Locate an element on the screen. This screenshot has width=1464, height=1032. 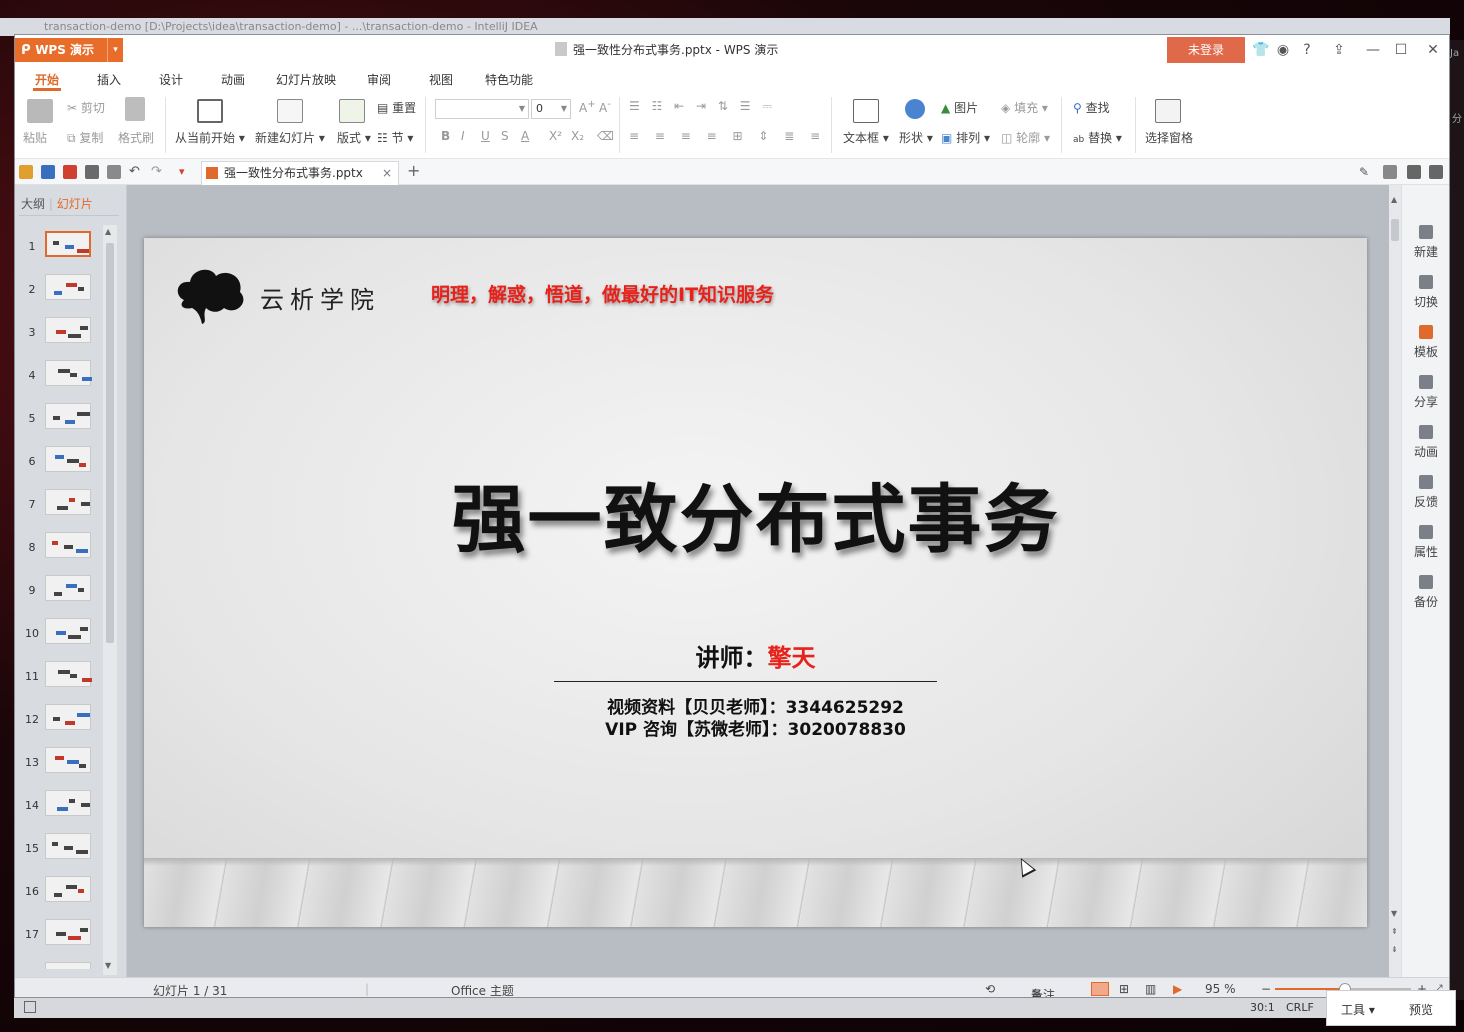
shape-button: 形状 ▾ is located at coordinates (916, 137).